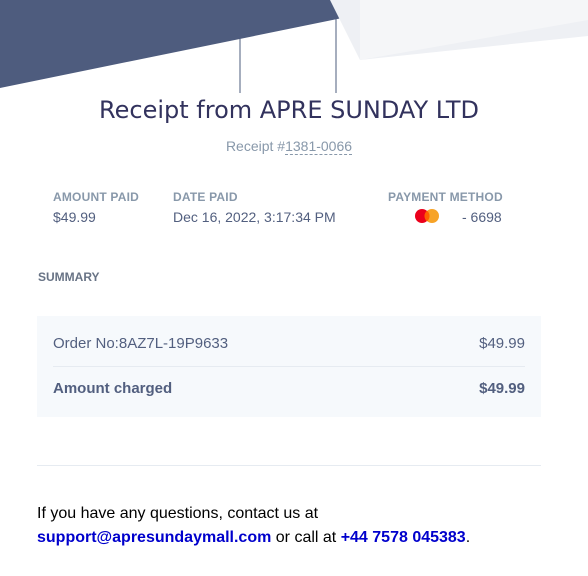 The width and height of the screenshot is (588, 576). What do you see at coordinates (468, 537) in the screenshot?
I see `contact-end: .` at bounding box center [468, 537].